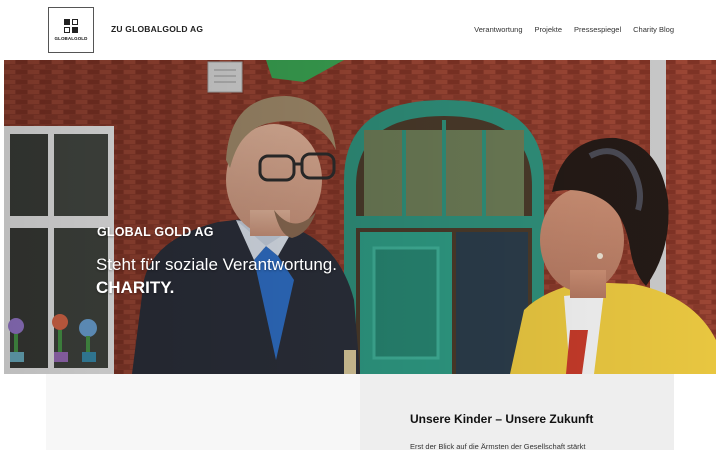 This screenshot has height=450, width=720. I want to click on hero-company-name: GLOBAL GOLD AG, so click(155, 232).